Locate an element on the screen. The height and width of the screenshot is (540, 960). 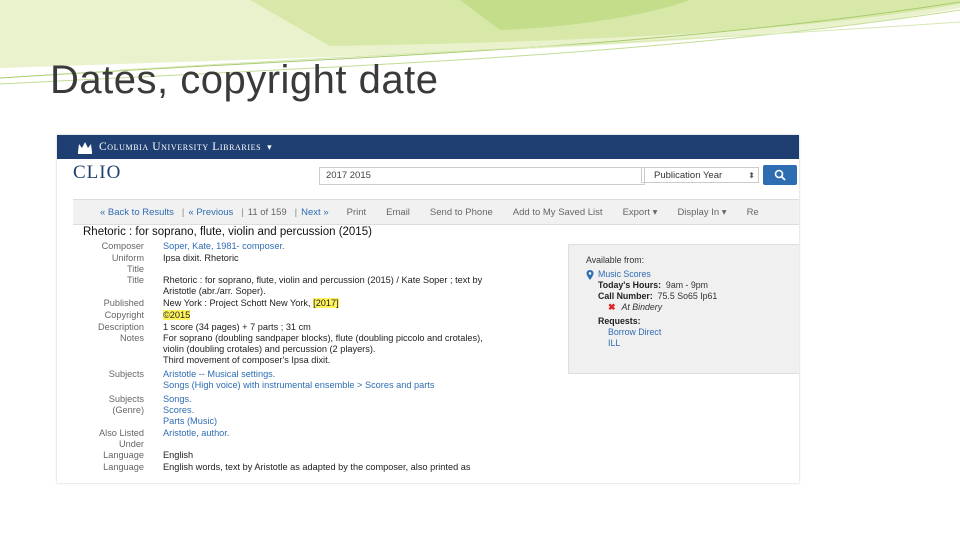
field-label: Published is located at coordinates (123, 302).